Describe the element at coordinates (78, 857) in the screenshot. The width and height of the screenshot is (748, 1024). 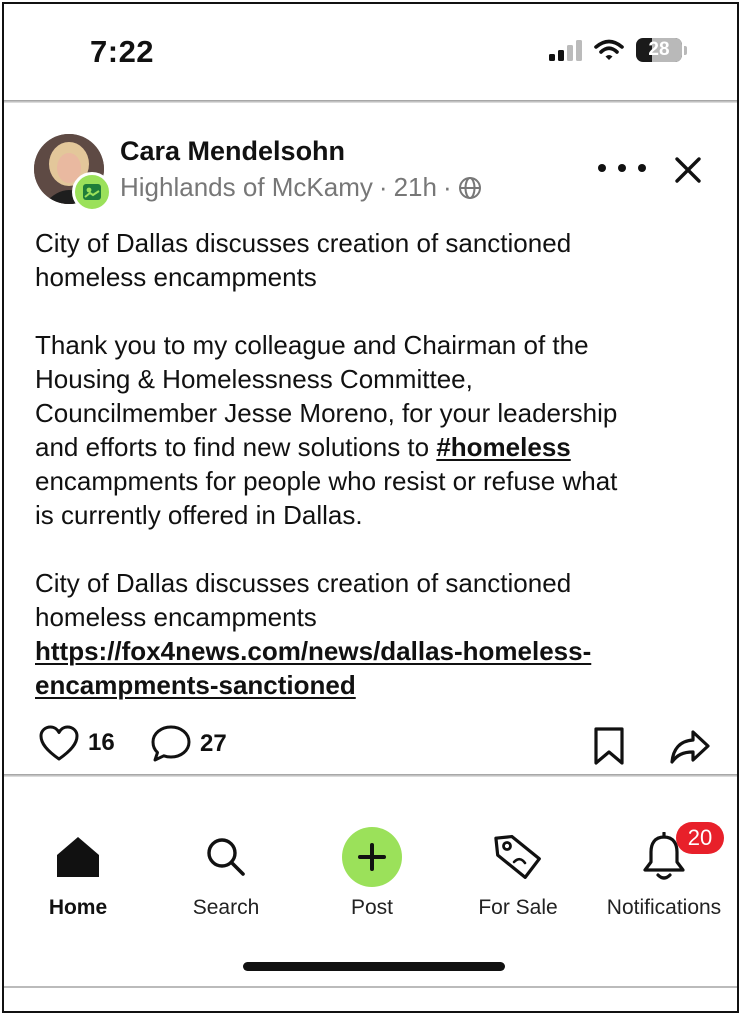
I see `home-icon` at that location.